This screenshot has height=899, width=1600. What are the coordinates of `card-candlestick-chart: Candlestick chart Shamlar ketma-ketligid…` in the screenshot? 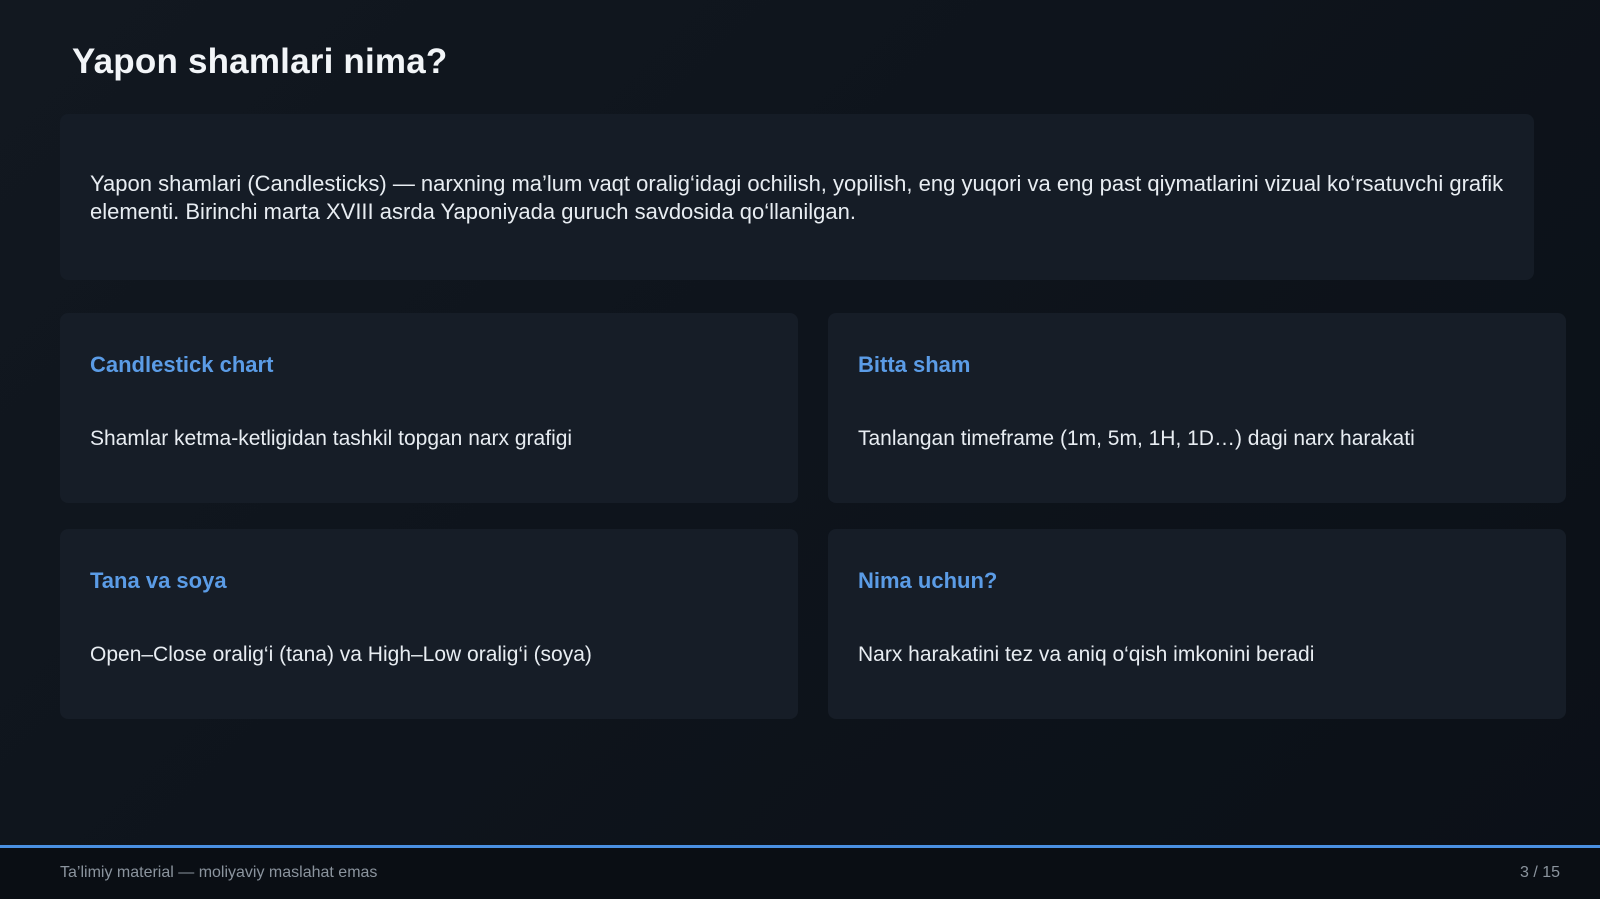 It's located at (429, 408).